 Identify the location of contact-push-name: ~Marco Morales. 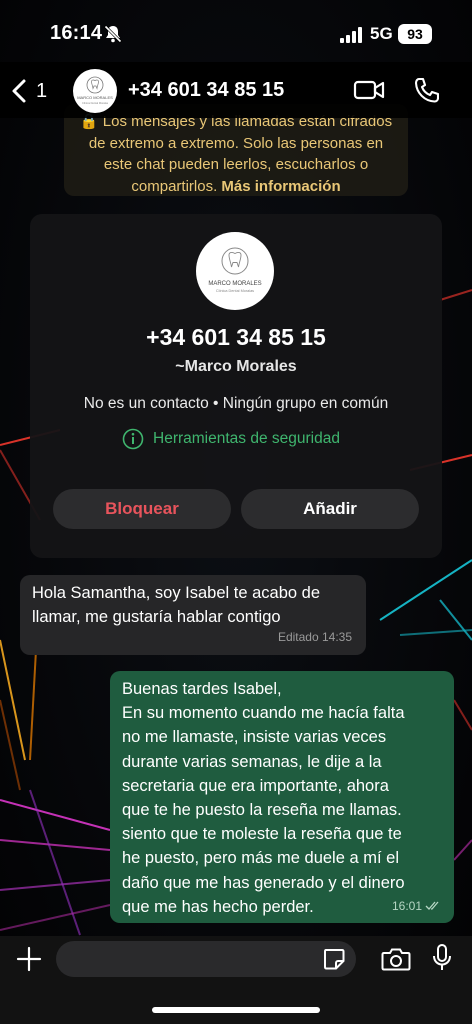
(236, 366).